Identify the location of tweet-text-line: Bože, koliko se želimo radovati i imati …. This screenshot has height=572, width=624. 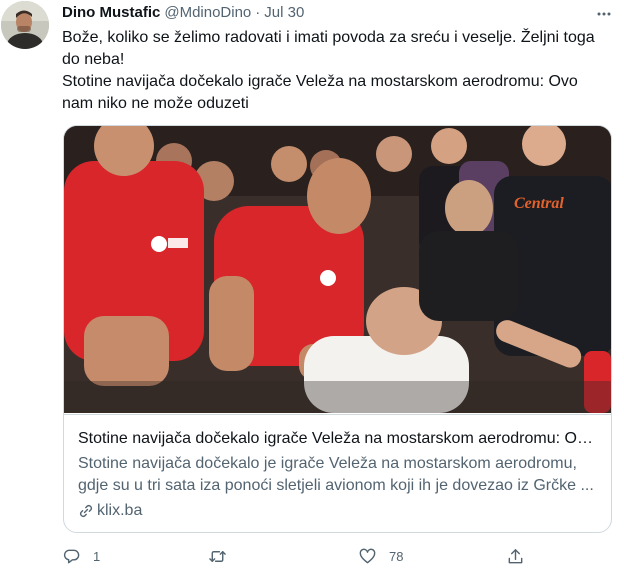
(328, 48).